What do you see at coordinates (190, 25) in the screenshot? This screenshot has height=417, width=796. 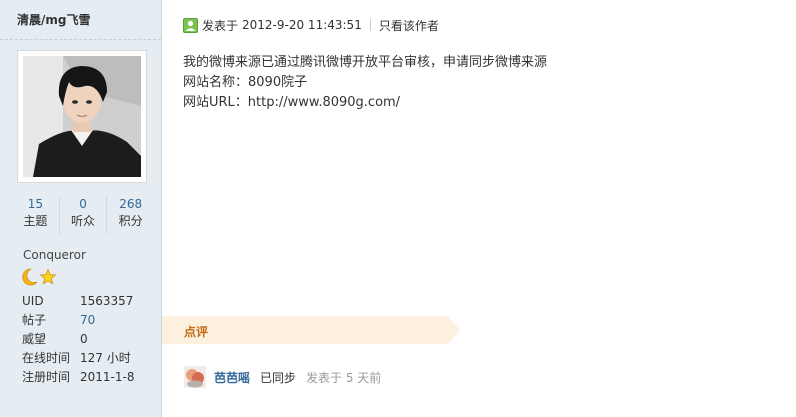 I see `online-status-icon` at bounding box center [190, 25].